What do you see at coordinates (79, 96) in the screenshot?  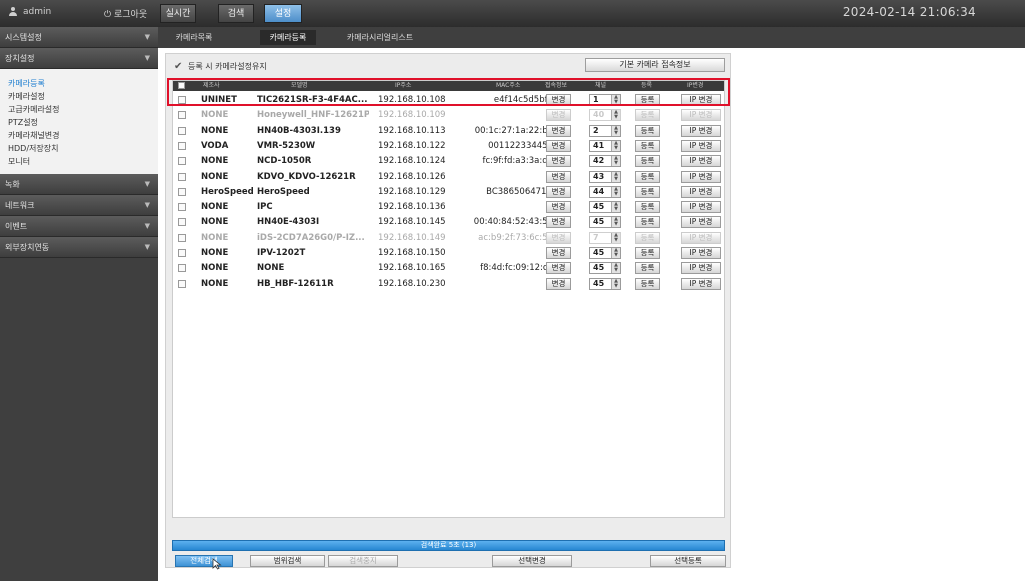 I see `sidebar-item-camera-settings: 카메라설정` at bounding box center [79, 96].